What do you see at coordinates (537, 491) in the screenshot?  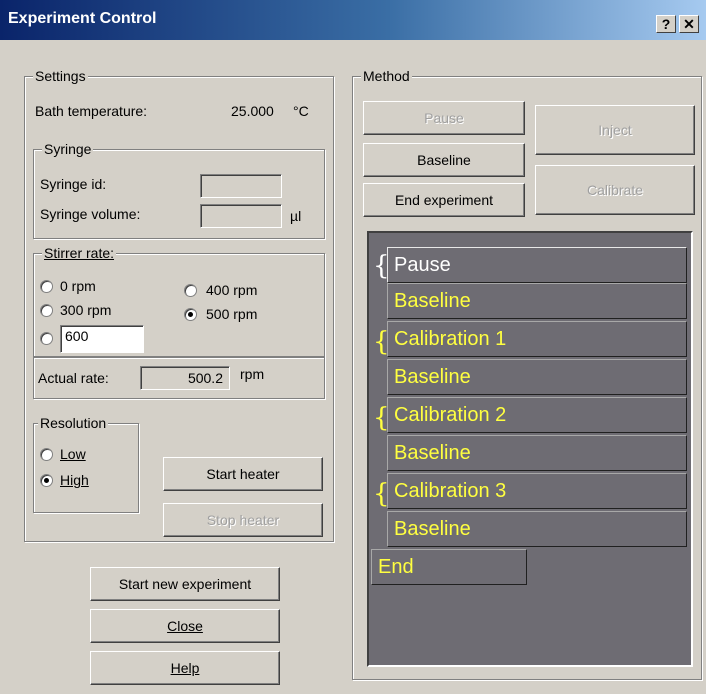 I see `method-step: Calibration 3` at bounding box center [537, 491].